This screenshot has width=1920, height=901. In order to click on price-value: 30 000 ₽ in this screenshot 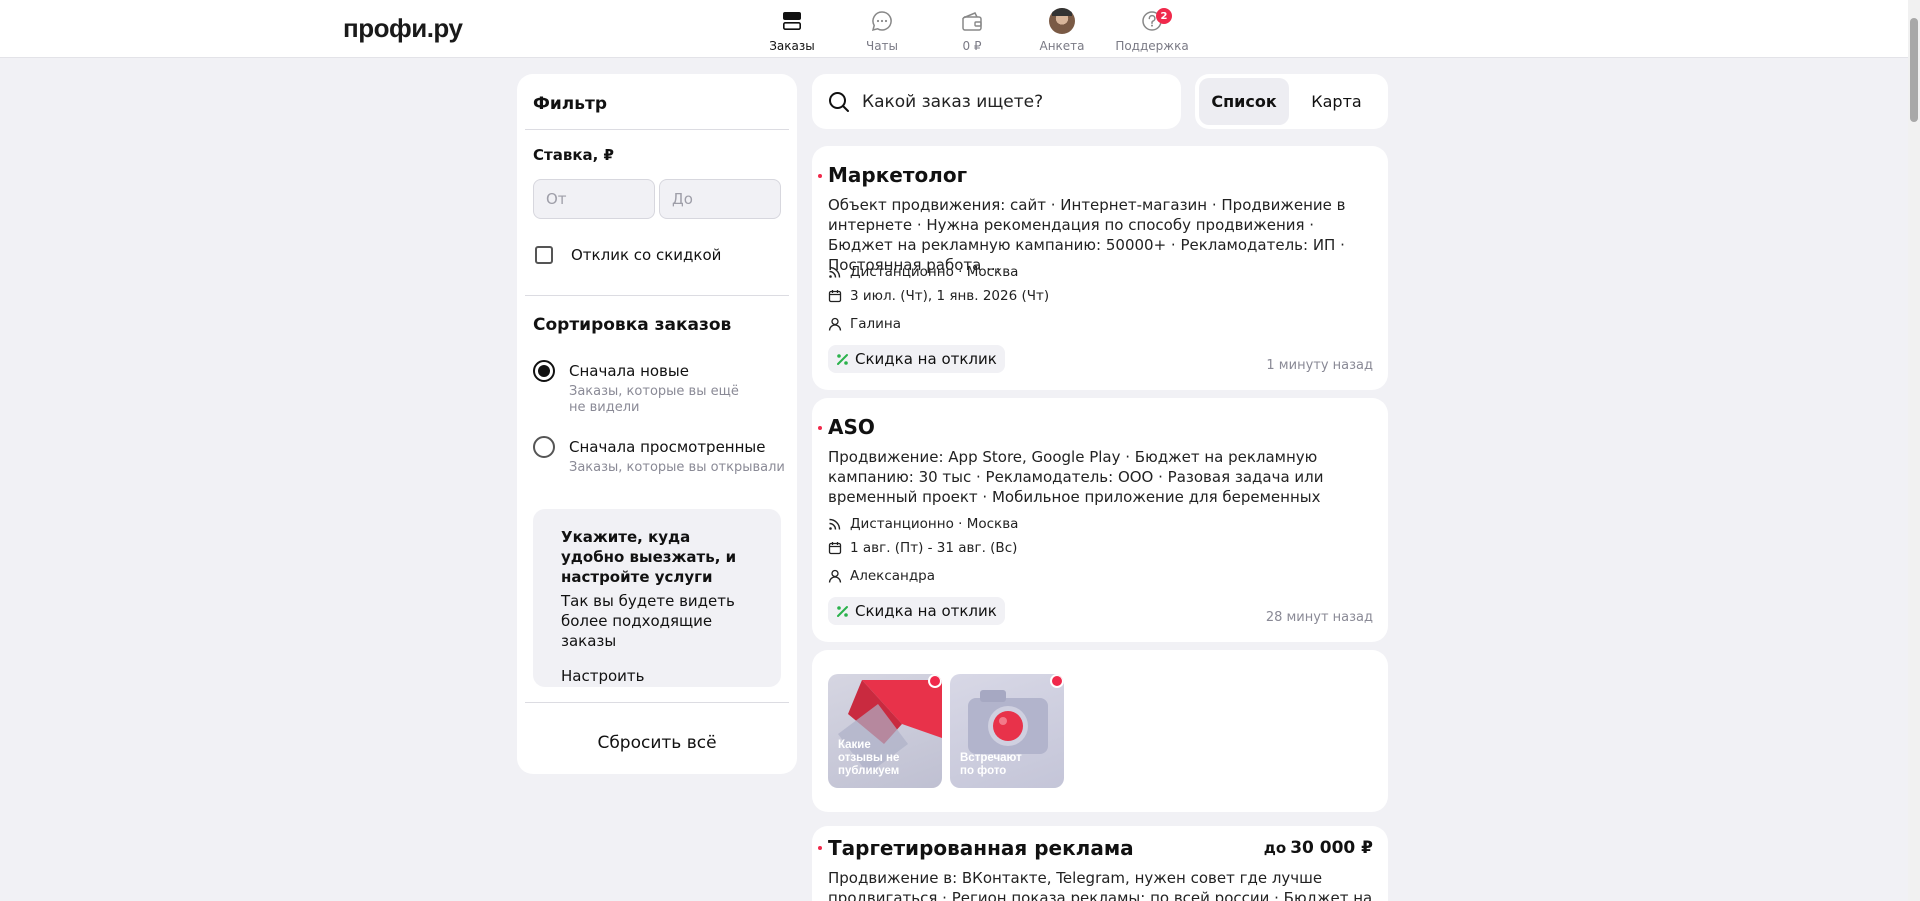, I will do `click(1331, 848)`.